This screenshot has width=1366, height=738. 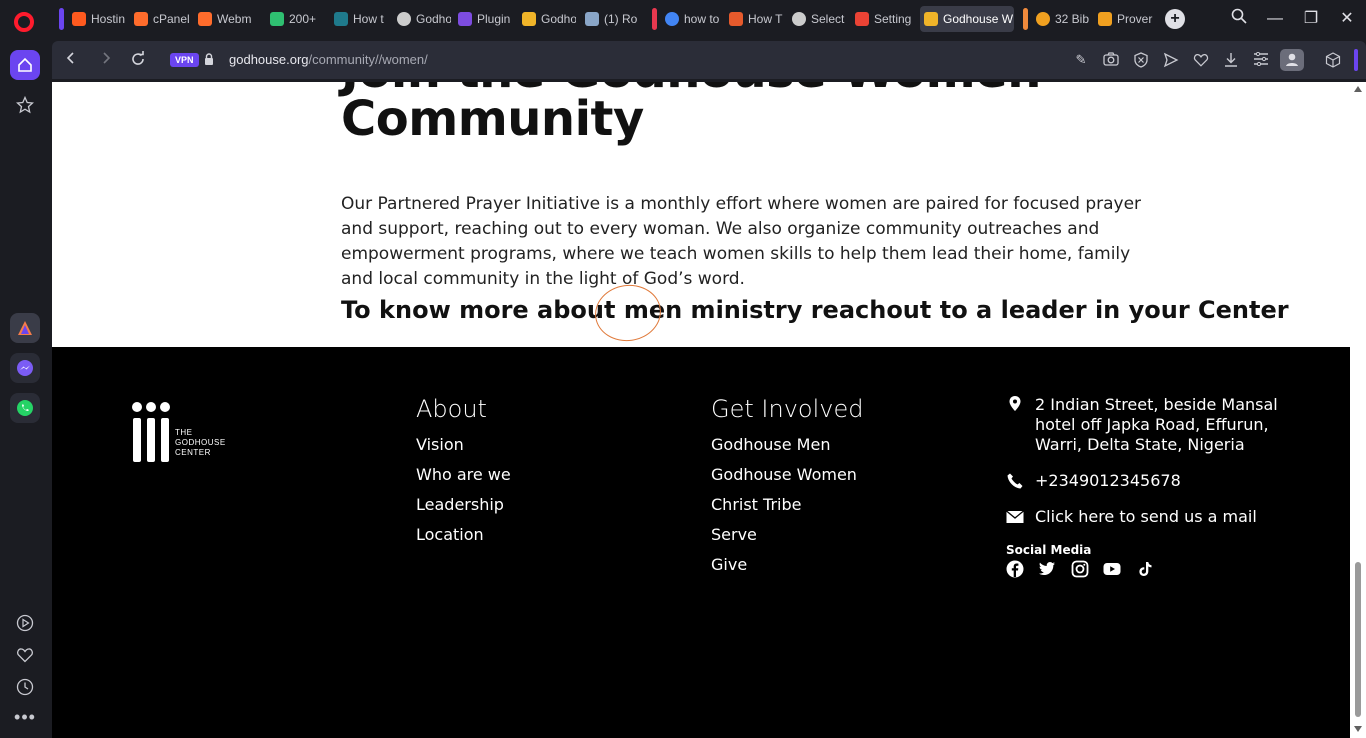 What do you see at coordinates (1081, 60) in the screenshot?
I see `edit-icon: ✎` at bounding box center [1081, 60].